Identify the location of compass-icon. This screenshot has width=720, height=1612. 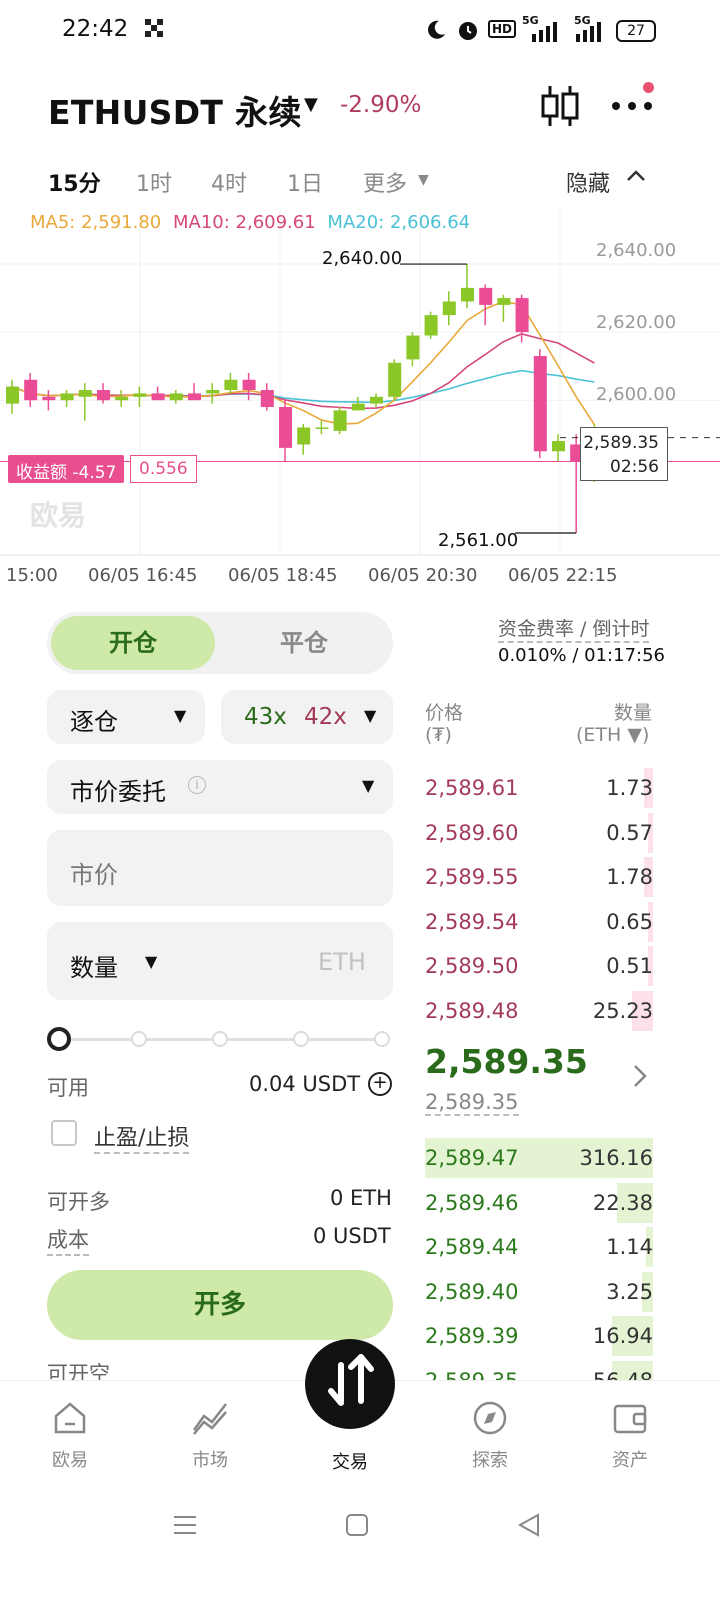
(490, 1418).